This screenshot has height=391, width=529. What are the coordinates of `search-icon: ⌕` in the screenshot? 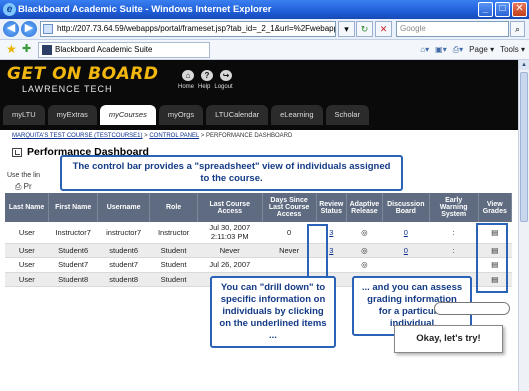 It's located at (517, 29).